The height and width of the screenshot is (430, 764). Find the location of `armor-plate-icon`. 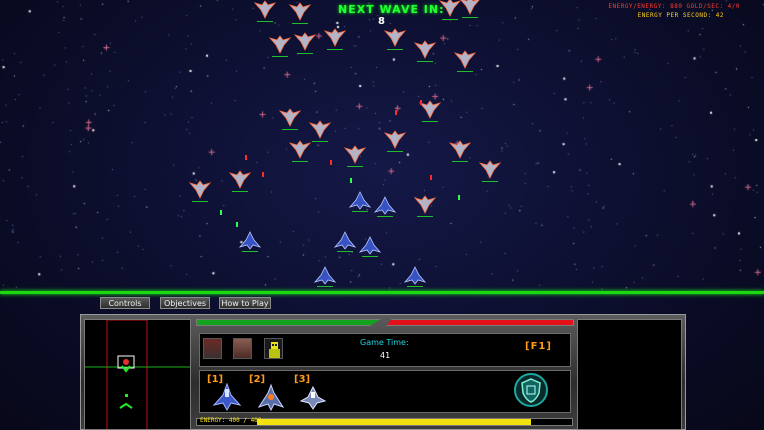

armor-plate-icon is located at coordinates (242, 348).